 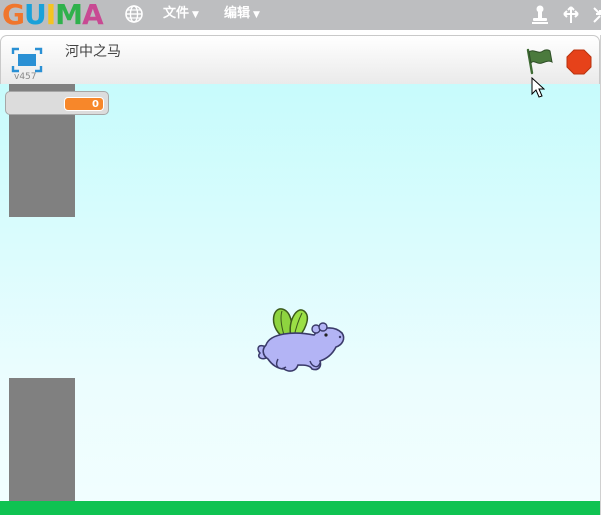 I want to click on grow-icon, so click(x=571, y=15).